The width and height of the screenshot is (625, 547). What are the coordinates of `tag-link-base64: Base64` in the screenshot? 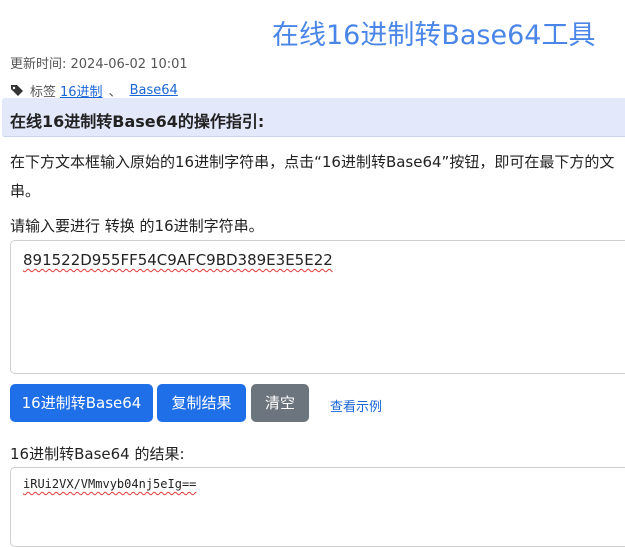 It's located at (154, 90).